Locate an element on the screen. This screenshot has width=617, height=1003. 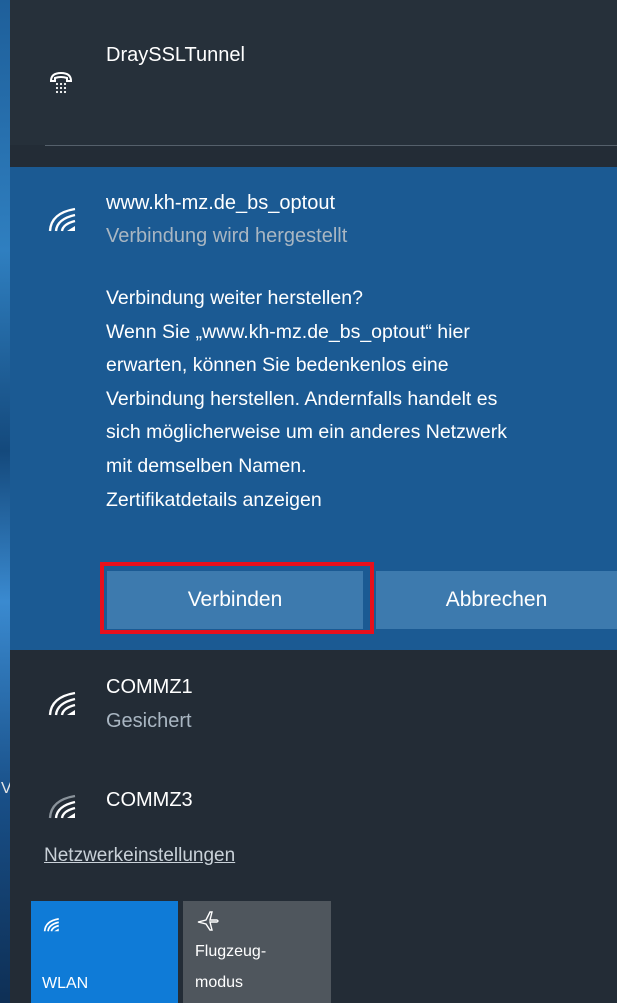
network-status: Gesichert is located at coordinates (149, 721).